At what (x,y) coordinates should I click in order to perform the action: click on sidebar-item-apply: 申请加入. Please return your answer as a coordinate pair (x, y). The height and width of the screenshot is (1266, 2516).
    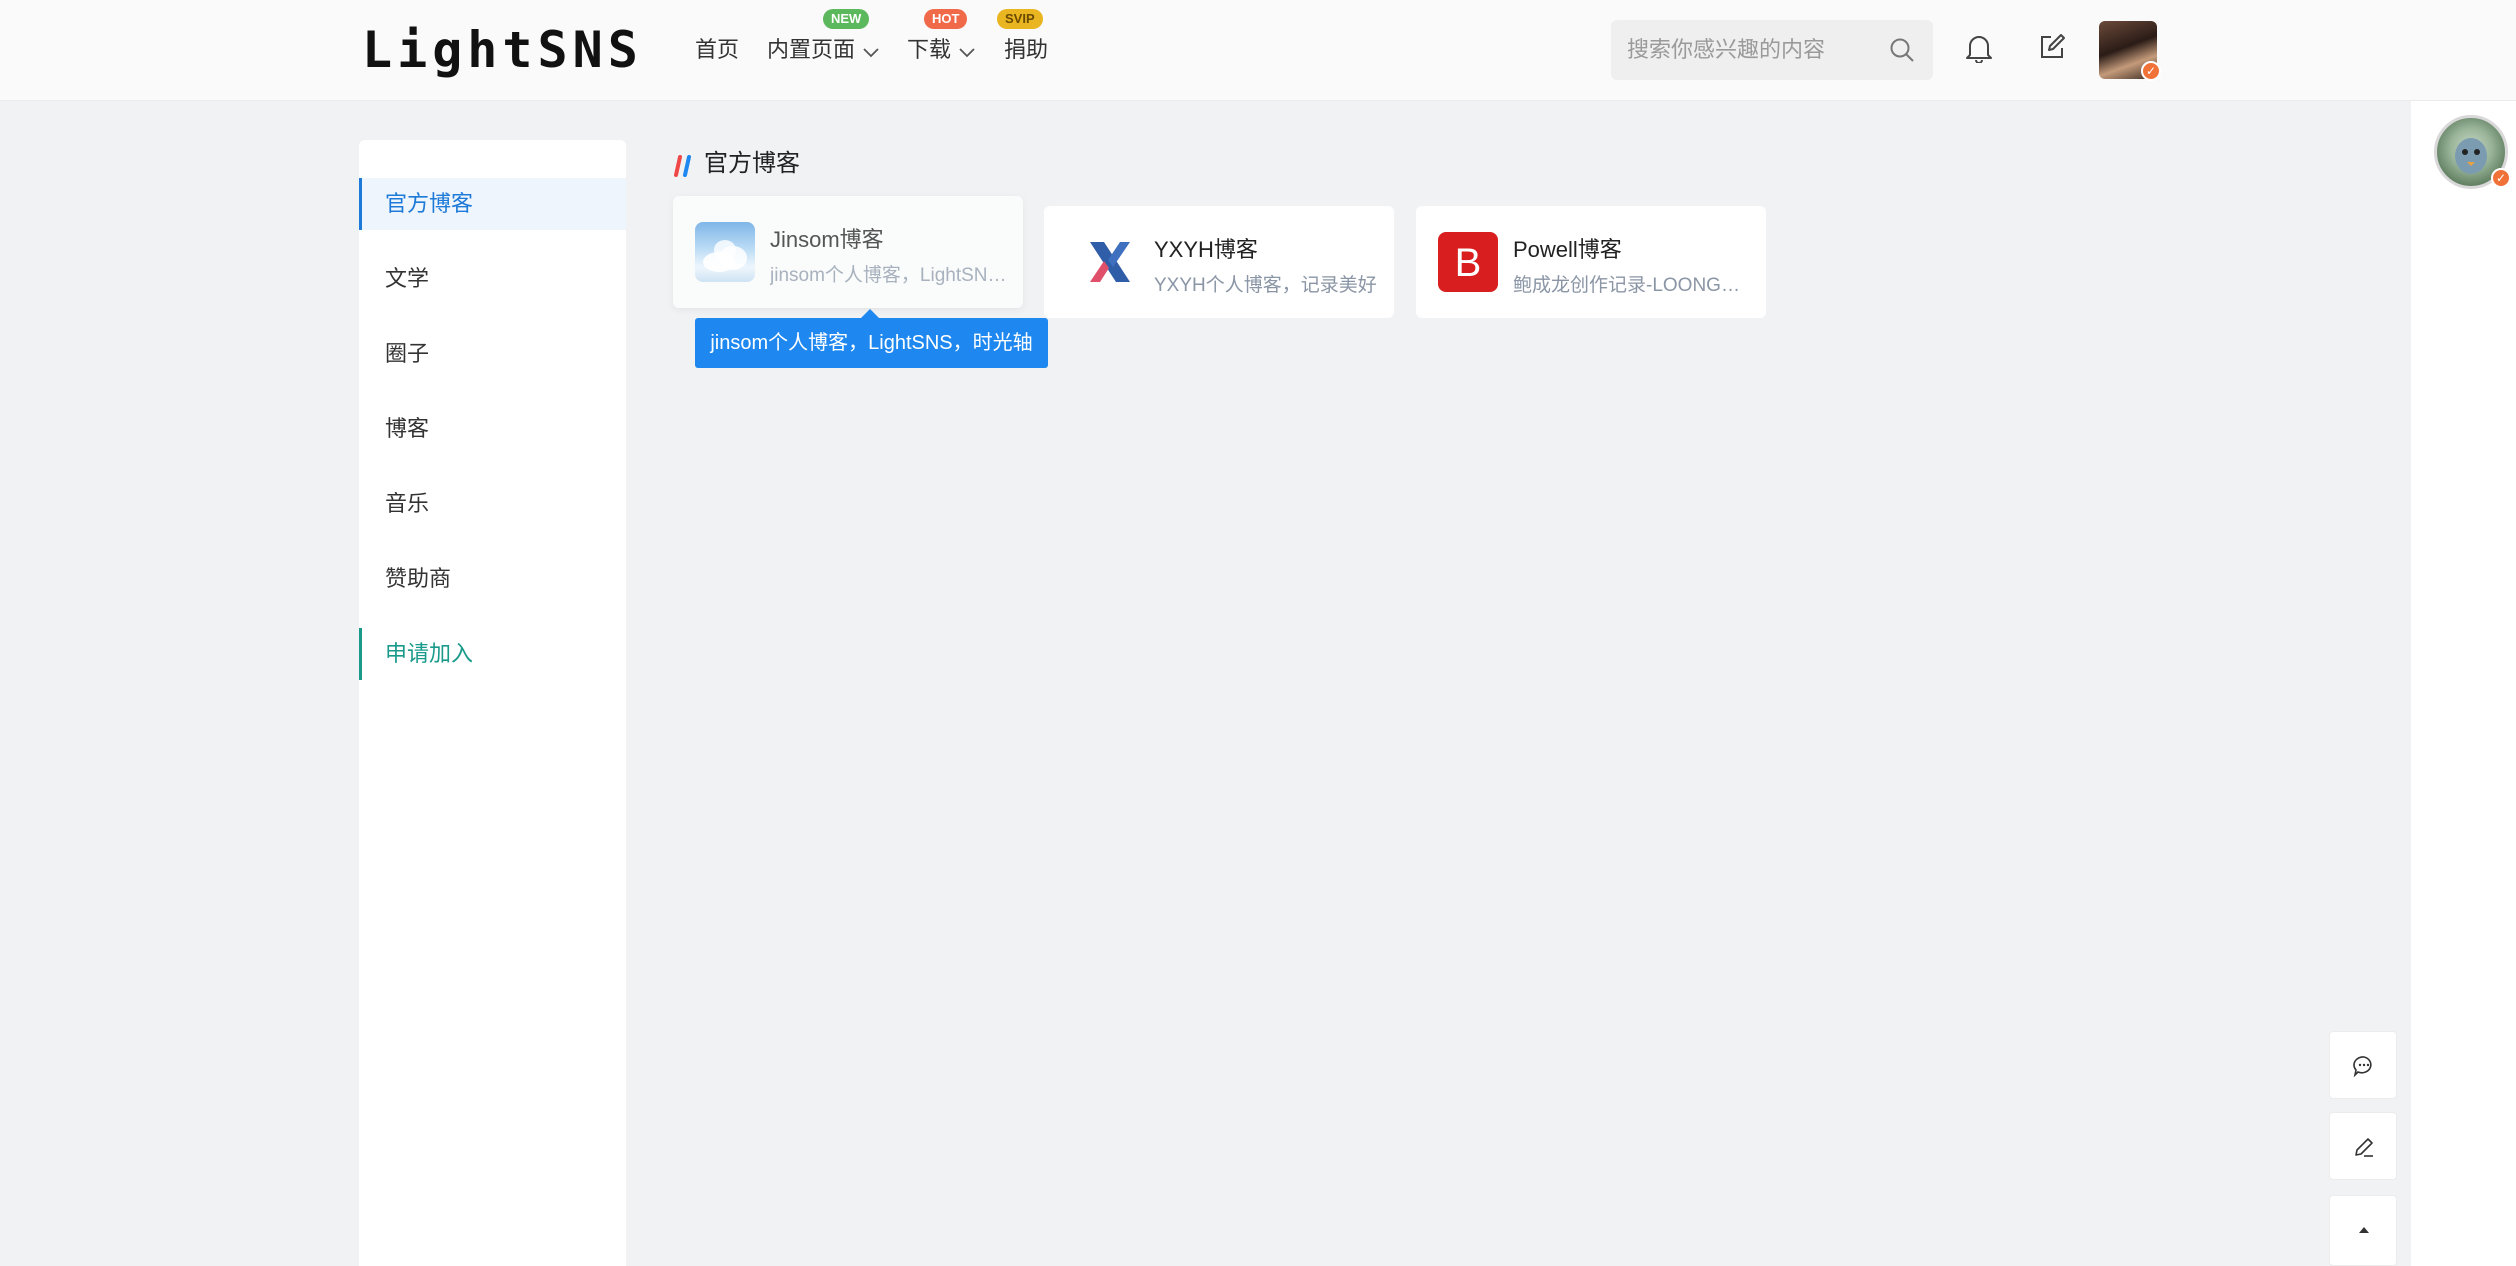
    Looking at the image, I should click on (492, 654).